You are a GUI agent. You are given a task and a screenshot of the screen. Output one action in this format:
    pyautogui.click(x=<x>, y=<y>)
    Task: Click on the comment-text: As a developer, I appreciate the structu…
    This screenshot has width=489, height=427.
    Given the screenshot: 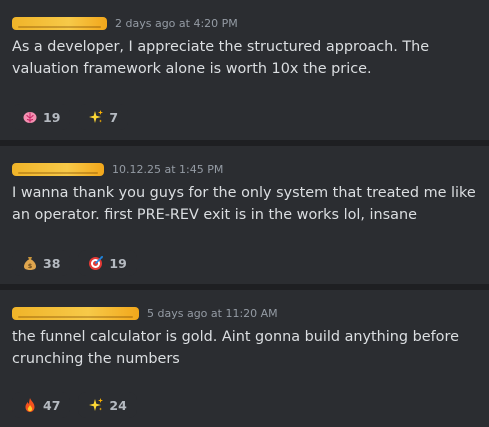 What is the action you would take?
    pyautogui.click(x=221, y=58)
    